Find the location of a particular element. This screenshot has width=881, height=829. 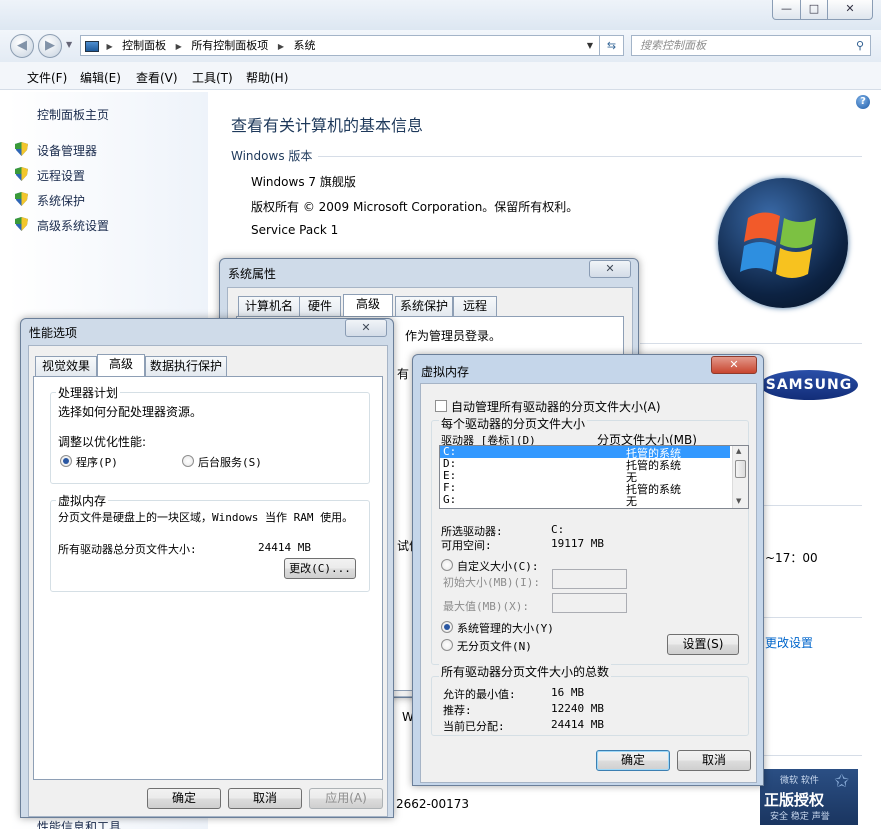

menu-bar is located at coordinates (440, 76).